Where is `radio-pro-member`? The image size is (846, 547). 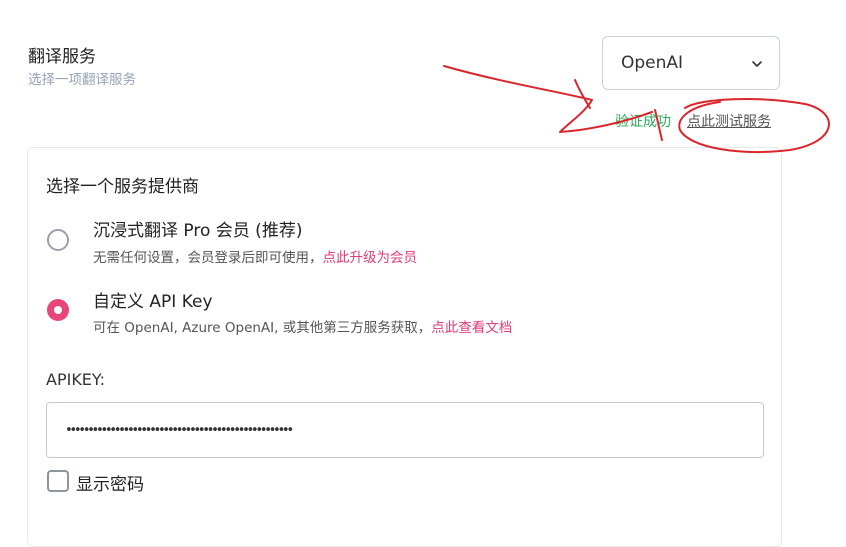
radio-pro-member is located at coordinates (58, 240).